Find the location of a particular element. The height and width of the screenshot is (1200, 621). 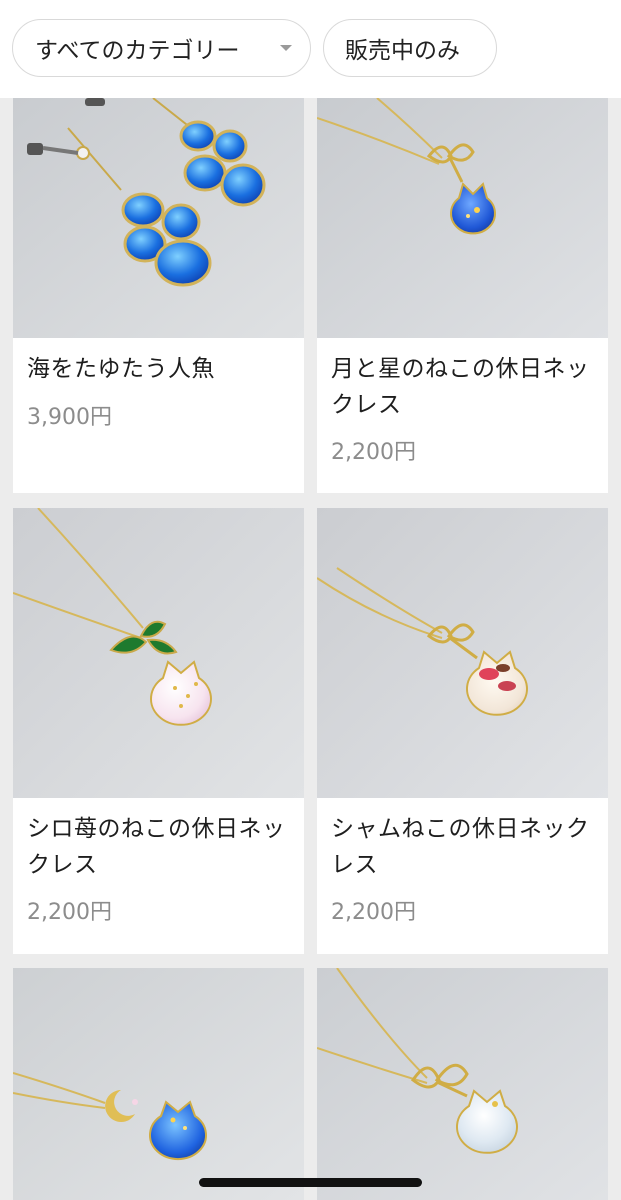

product-image-moon-star-cat-necklace is located at coordinates (462, 218).